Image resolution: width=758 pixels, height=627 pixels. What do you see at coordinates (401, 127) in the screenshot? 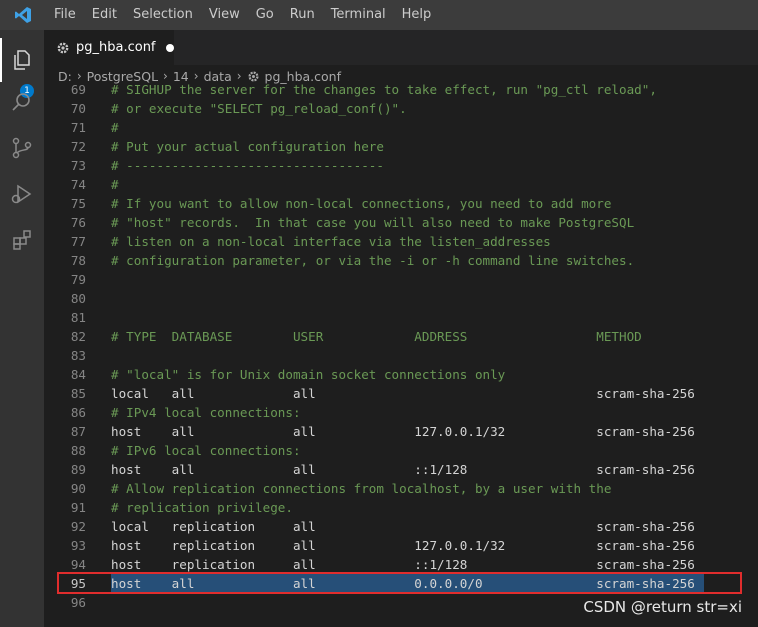
I see `code-line: 71 #` at bounding box center [401, 127].